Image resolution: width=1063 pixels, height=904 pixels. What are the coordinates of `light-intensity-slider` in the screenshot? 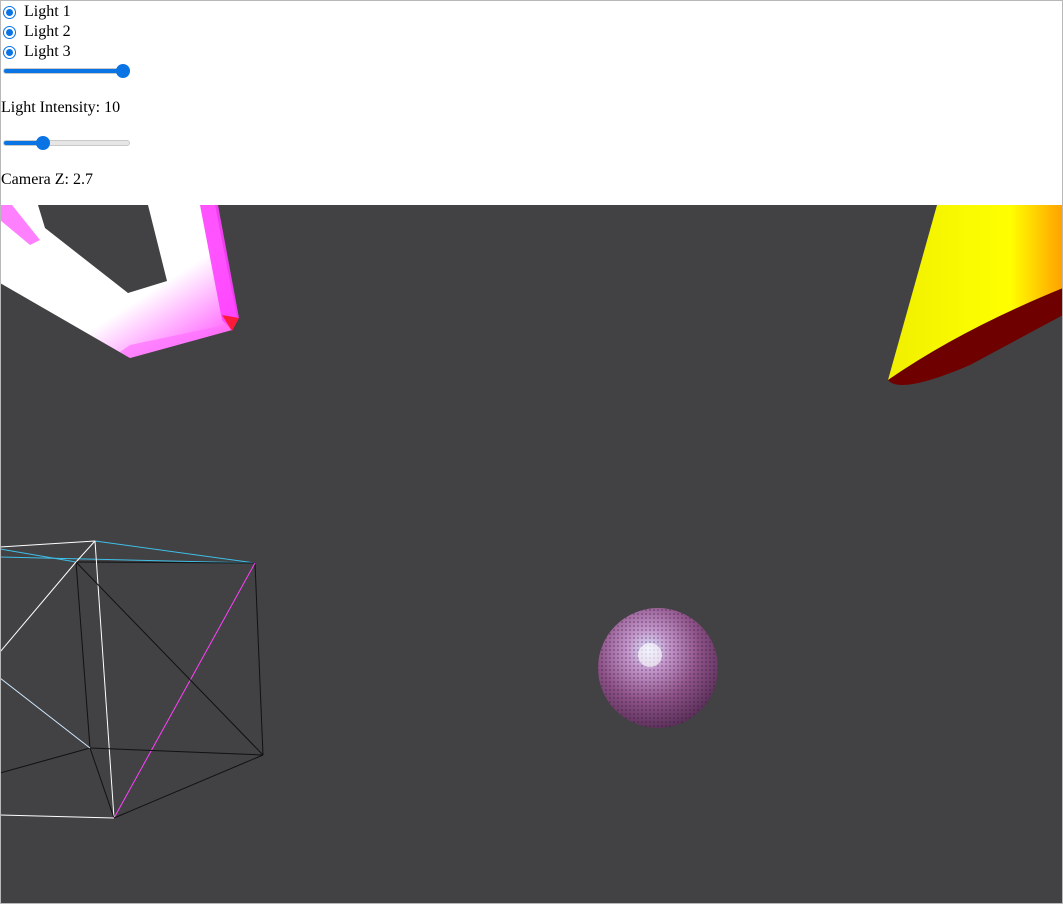 It's located at (66, 71).